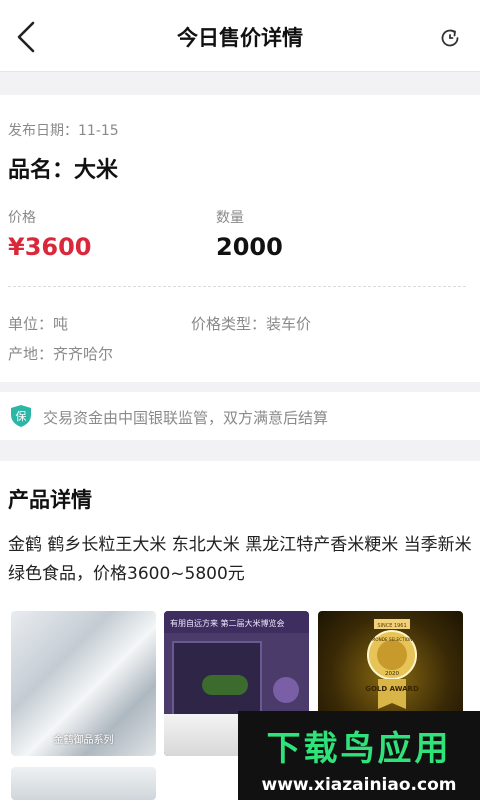 The width and height of the screenshot is (480, 800). I want to click on product-name: 品名：大米, so click(63, 170).